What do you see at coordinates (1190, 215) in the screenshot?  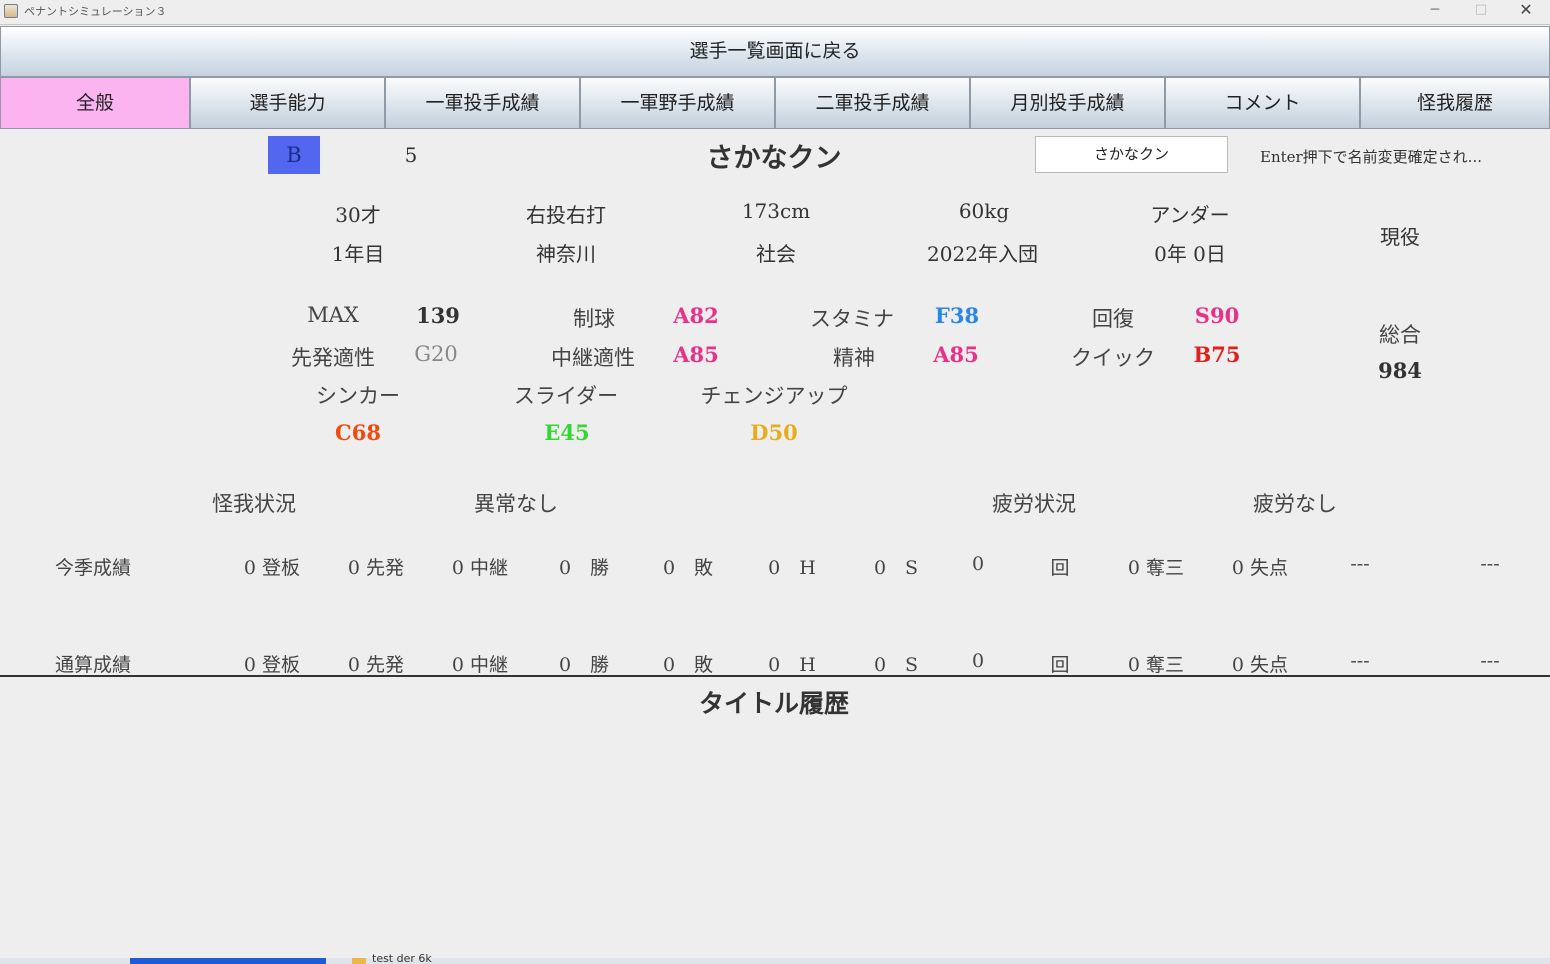 I see `pitching-form: アンダー` at bounding box center [1190, 215].